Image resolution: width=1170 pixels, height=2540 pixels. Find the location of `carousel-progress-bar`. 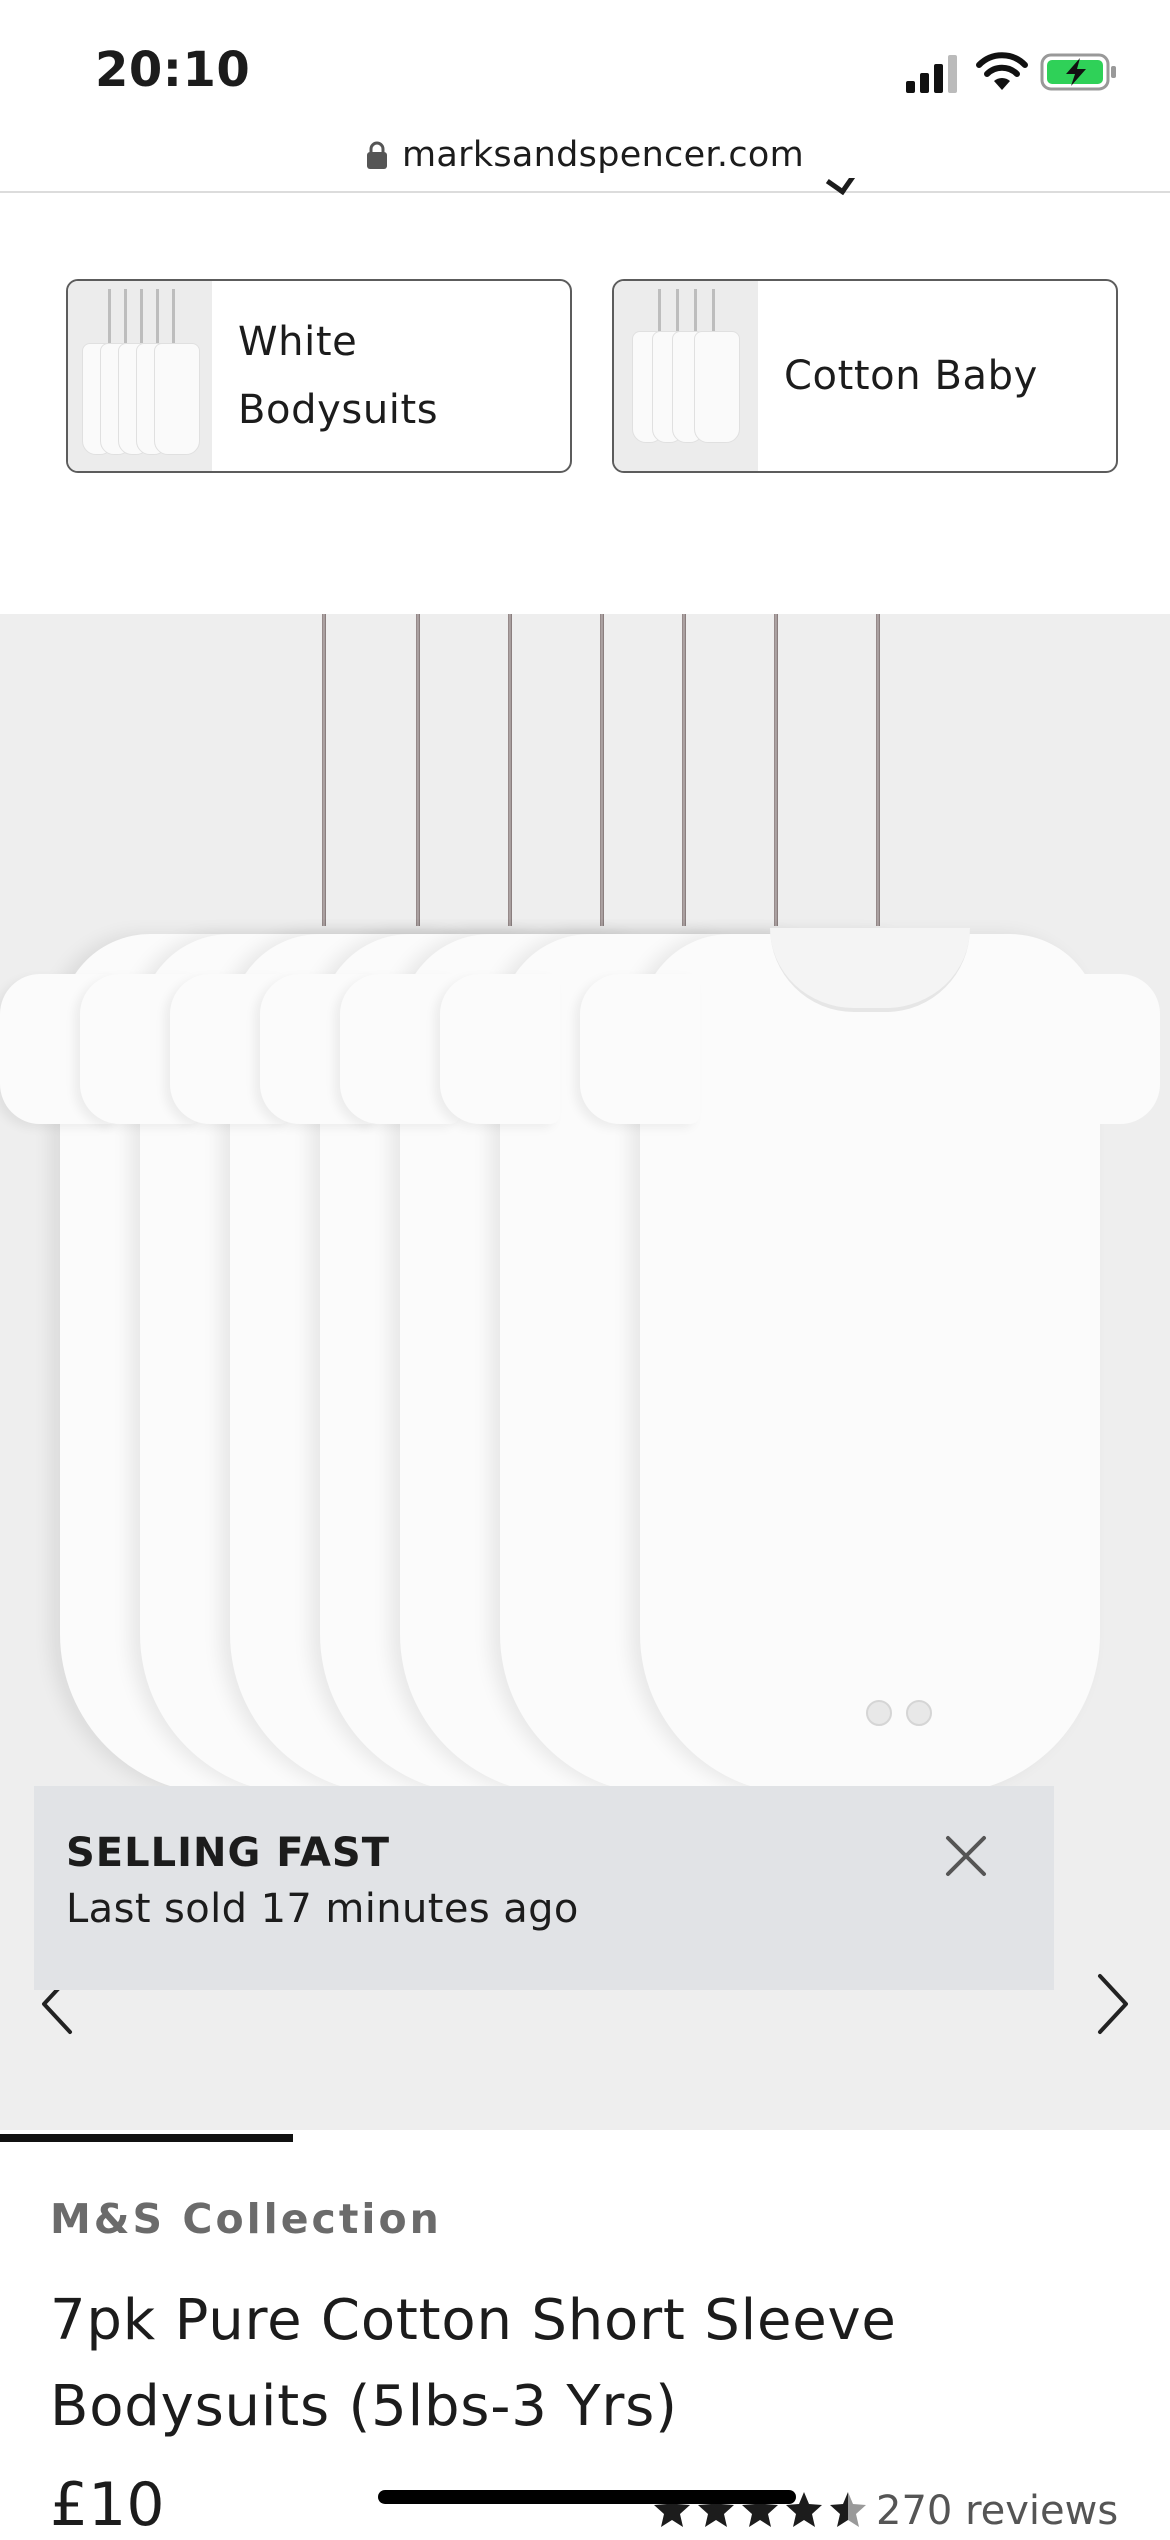

carousel-progress-bar is located at coordinates (146, 2138).